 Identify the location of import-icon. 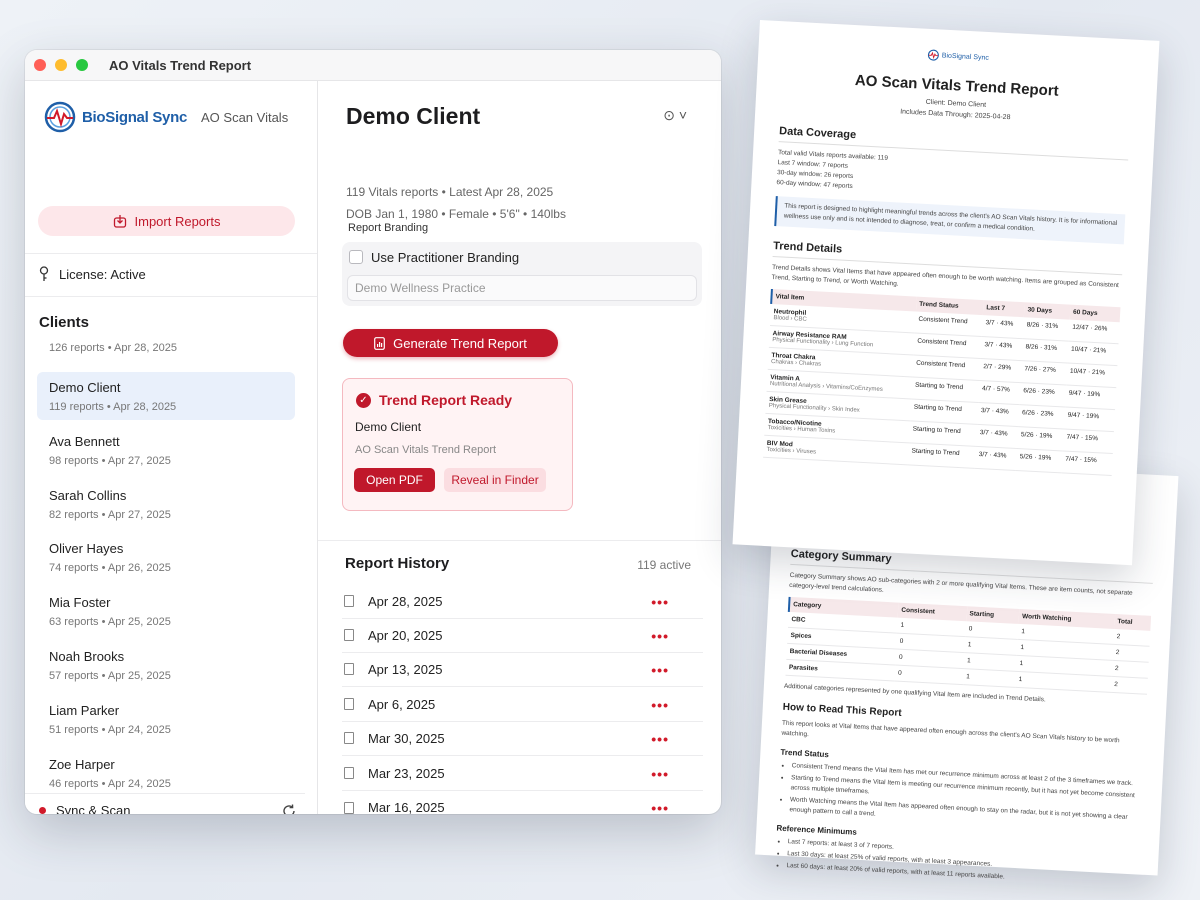
(119, 221).